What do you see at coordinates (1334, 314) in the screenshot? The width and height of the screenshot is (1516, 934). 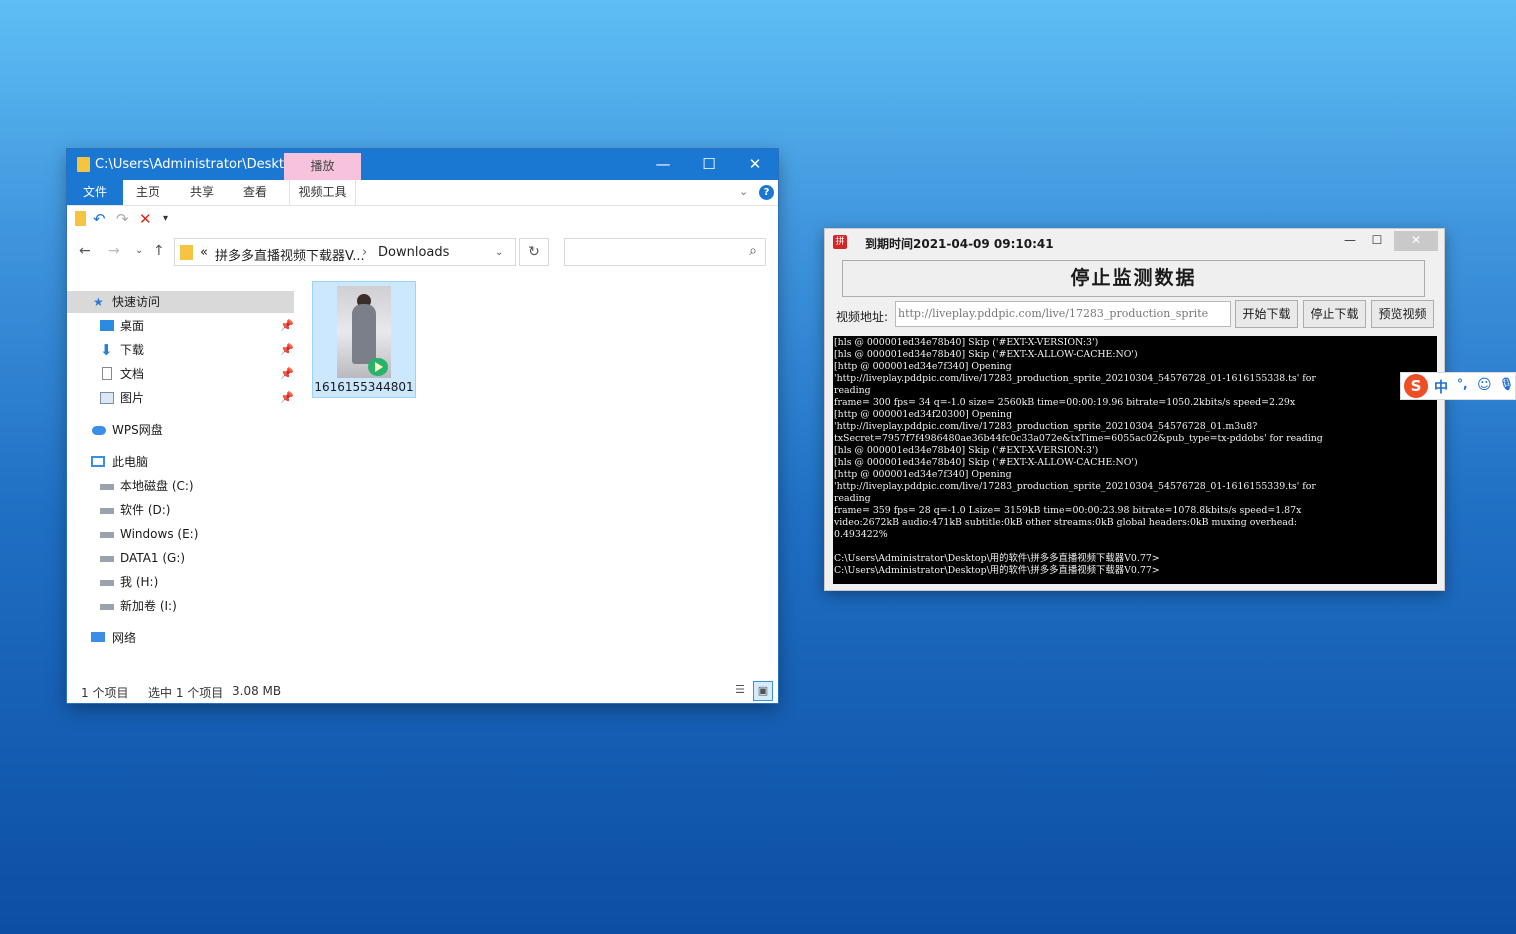 I see `stop-download-button: 停止下载` at bounding box center [1334, 314].